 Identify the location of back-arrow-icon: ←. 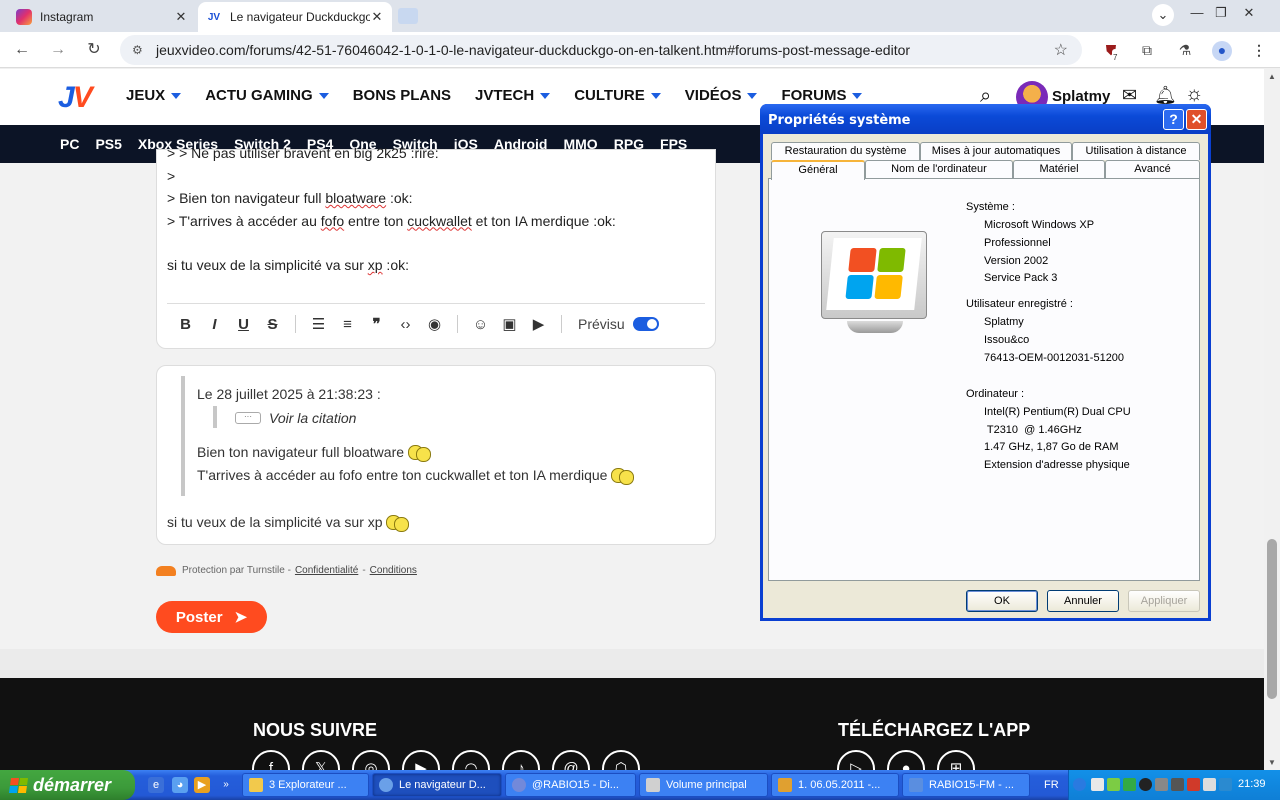
(22, 50).